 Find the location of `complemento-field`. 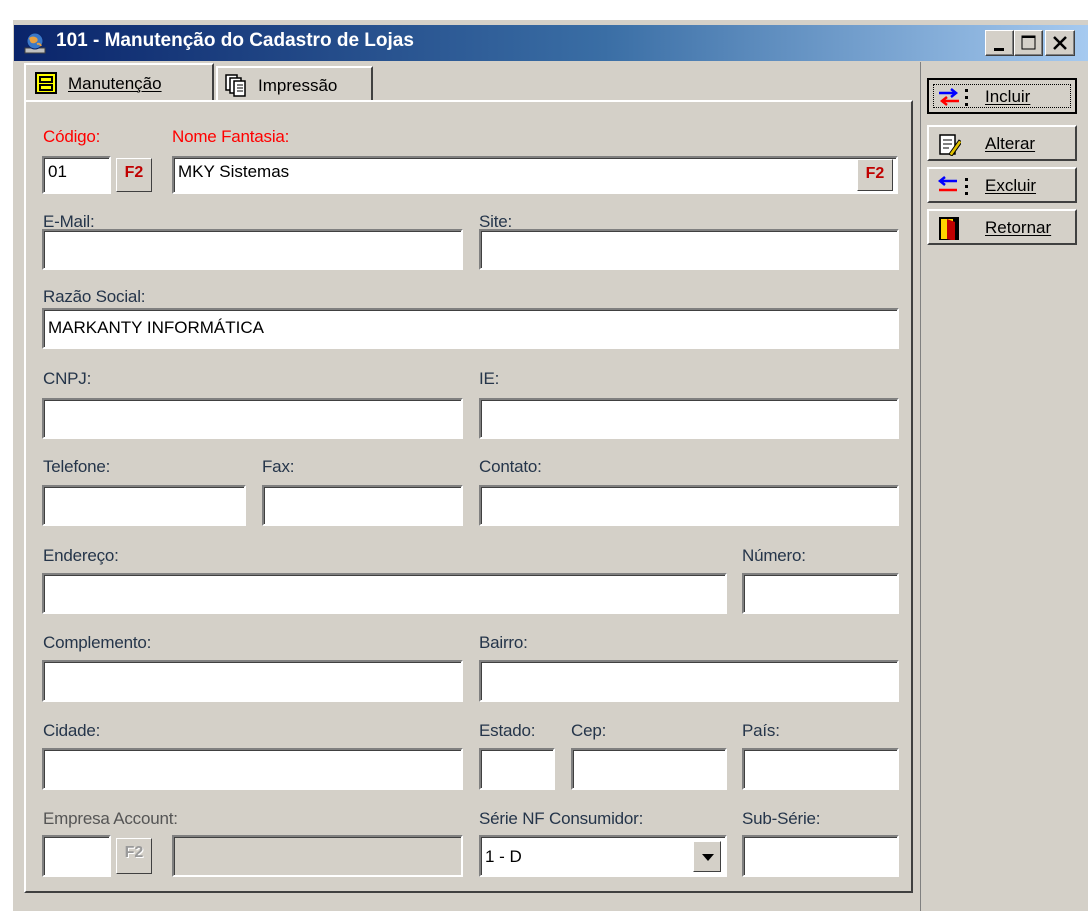

complemento-field is located at coordinates (252, 681).